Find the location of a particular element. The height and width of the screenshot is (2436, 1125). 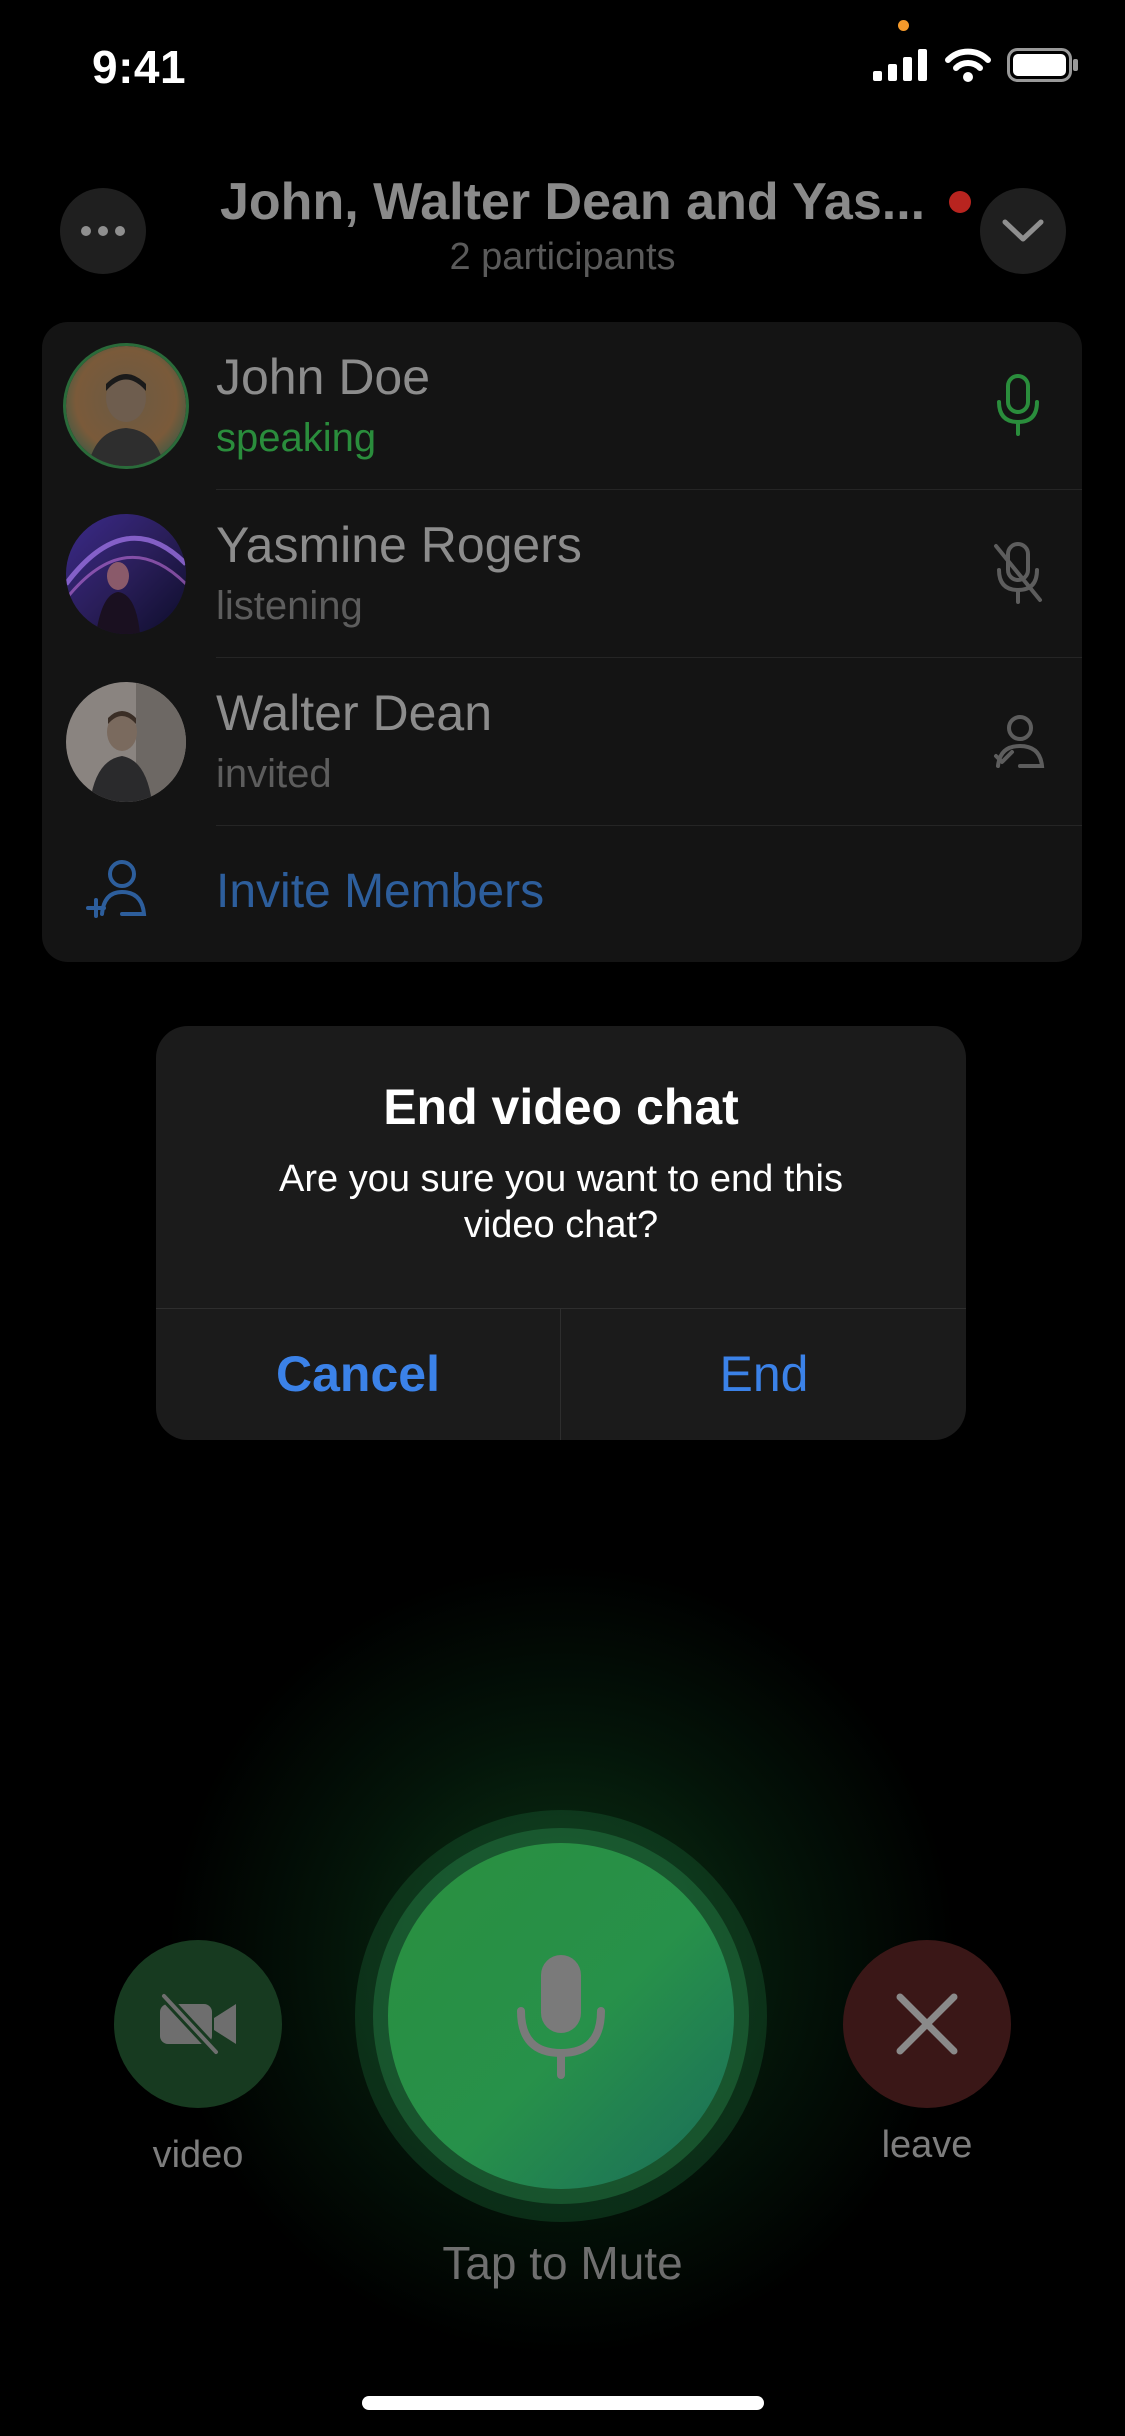

participant-row: Yasmine Rogers listening is located at coordinates (562, 574).